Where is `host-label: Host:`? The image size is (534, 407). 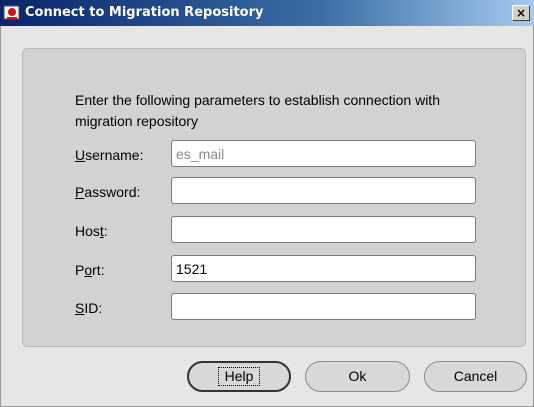 host-label: Host: is located at coordinates (91, 231).